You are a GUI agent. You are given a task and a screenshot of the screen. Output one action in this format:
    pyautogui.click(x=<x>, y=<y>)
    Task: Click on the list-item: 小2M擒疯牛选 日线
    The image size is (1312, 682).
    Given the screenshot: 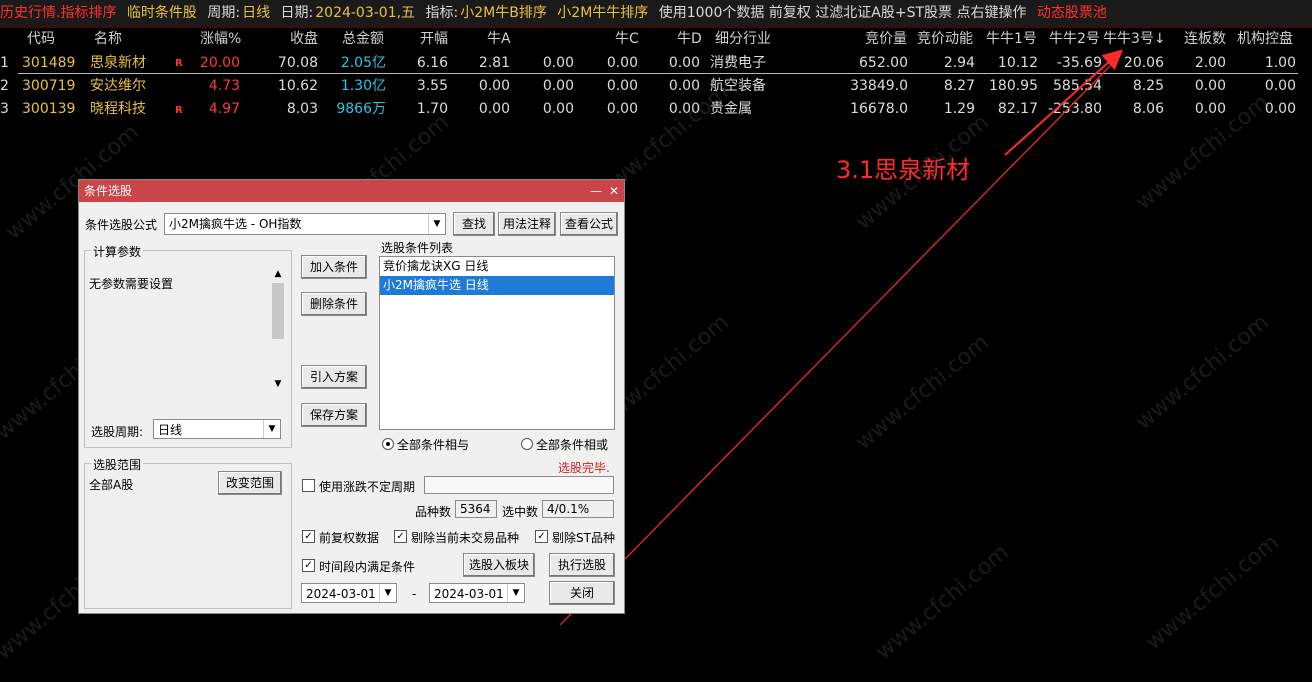 What is the action you would take?
    pyautogui.click(x=497, y=285)
    